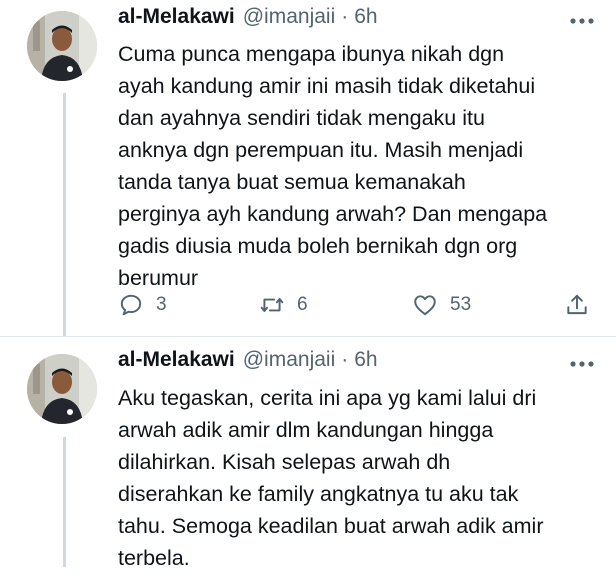  I want to click on share-icon, so click(577, 304).